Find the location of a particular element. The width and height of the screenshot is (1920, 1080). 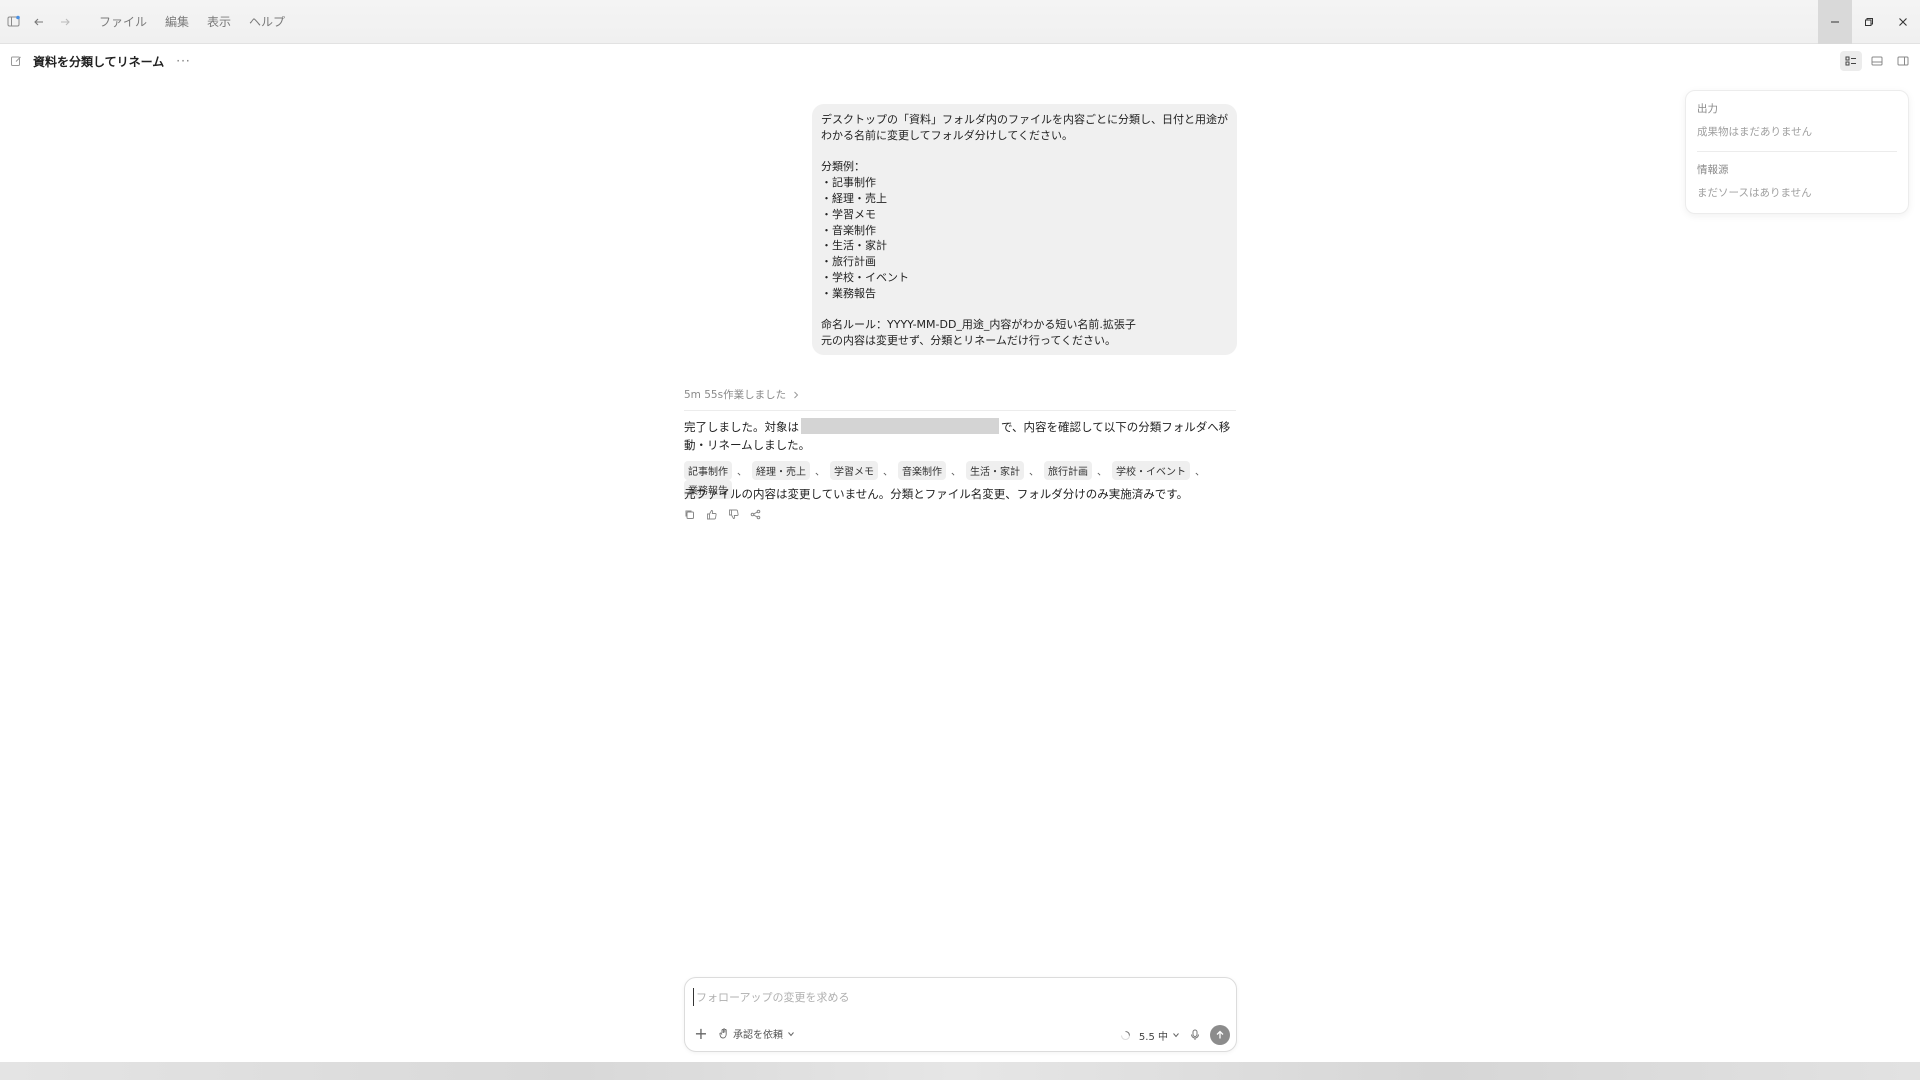

sources-empty-text: まだソースはありません is located at coordinates (1754, 193).